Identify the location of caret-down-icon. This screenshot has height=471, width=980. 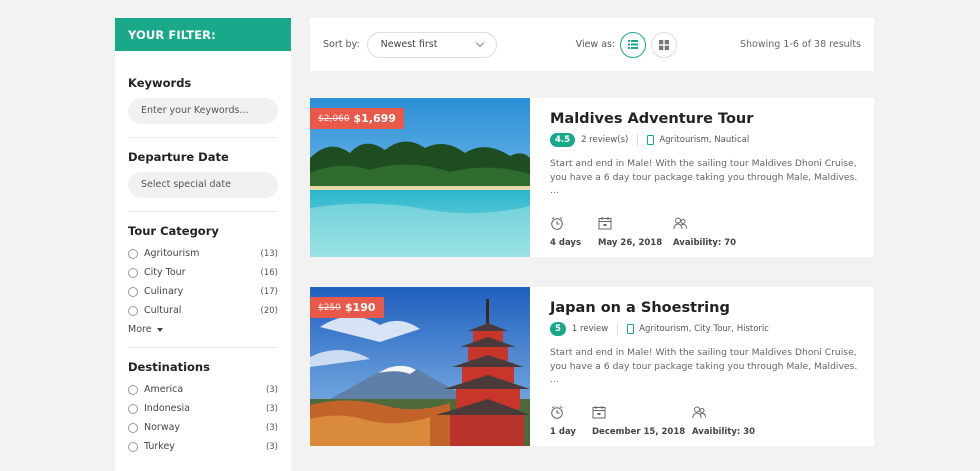
(159, 329).